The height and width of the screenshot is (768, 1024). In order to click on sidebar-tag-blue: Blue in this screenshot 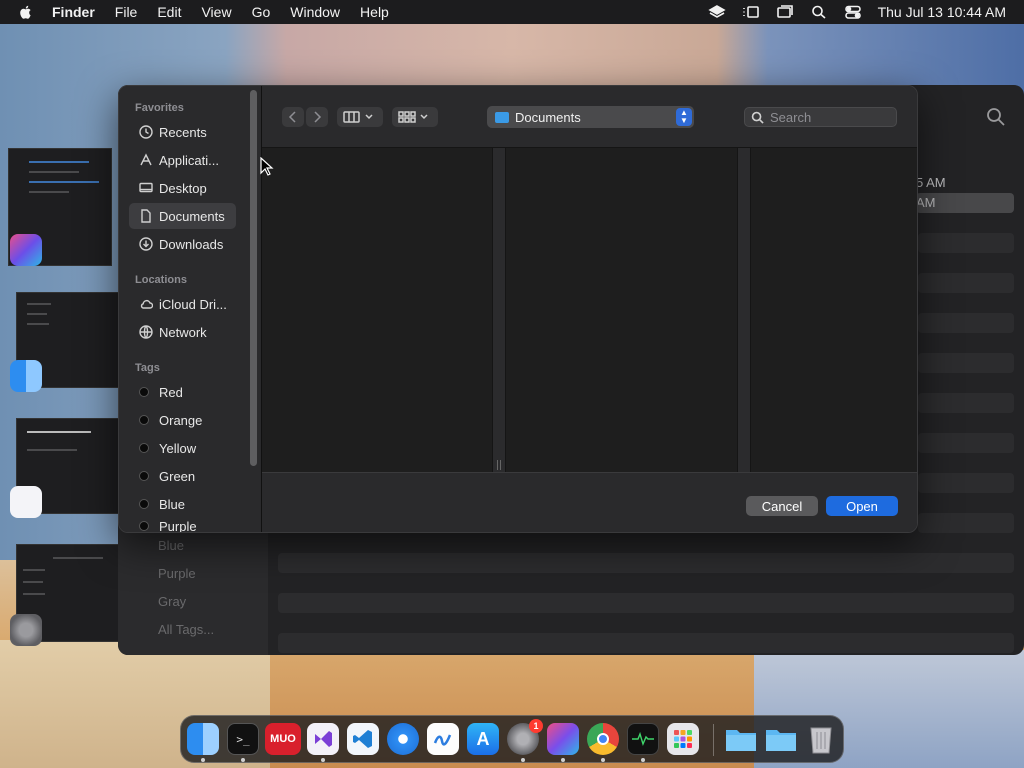, I will do `click(182, 504)`.